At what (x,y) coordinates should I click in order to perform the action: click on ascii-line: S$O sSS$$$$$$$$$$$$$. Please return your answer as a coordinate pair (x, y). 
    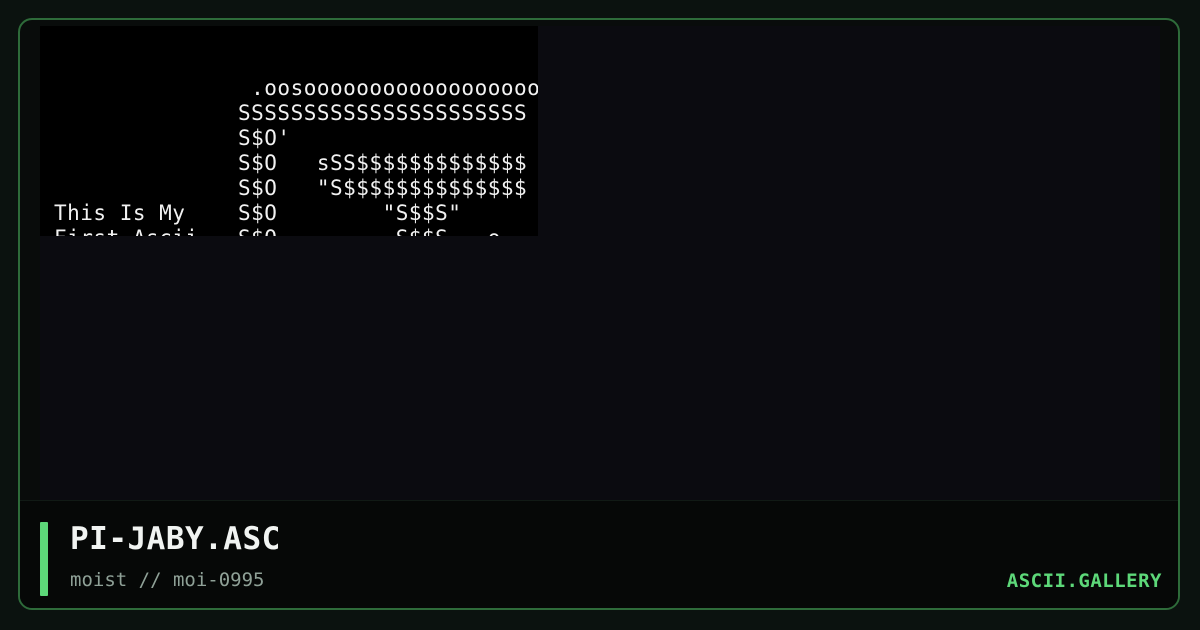
    Looking at the image, I should click on (291, 163).